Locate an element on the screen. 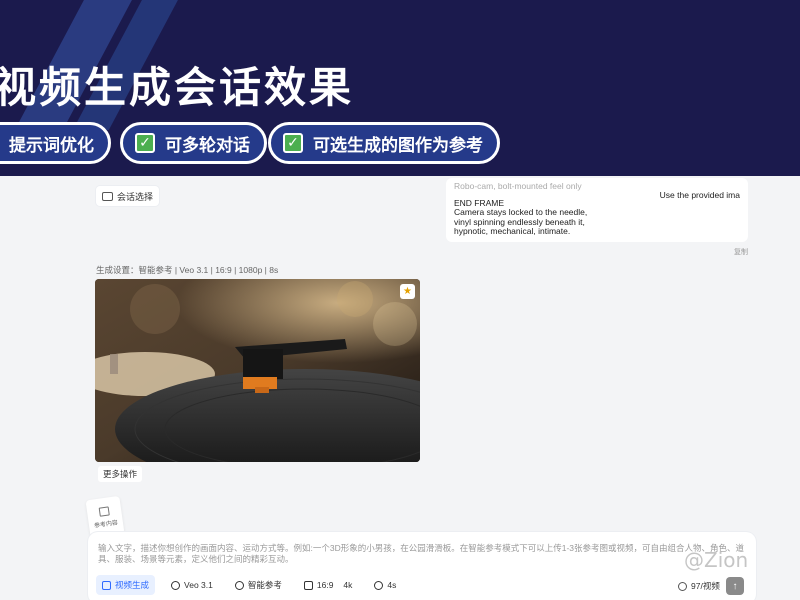 This screenshot has height=600, width=800. location-icon is located at coordinates (239, 585).